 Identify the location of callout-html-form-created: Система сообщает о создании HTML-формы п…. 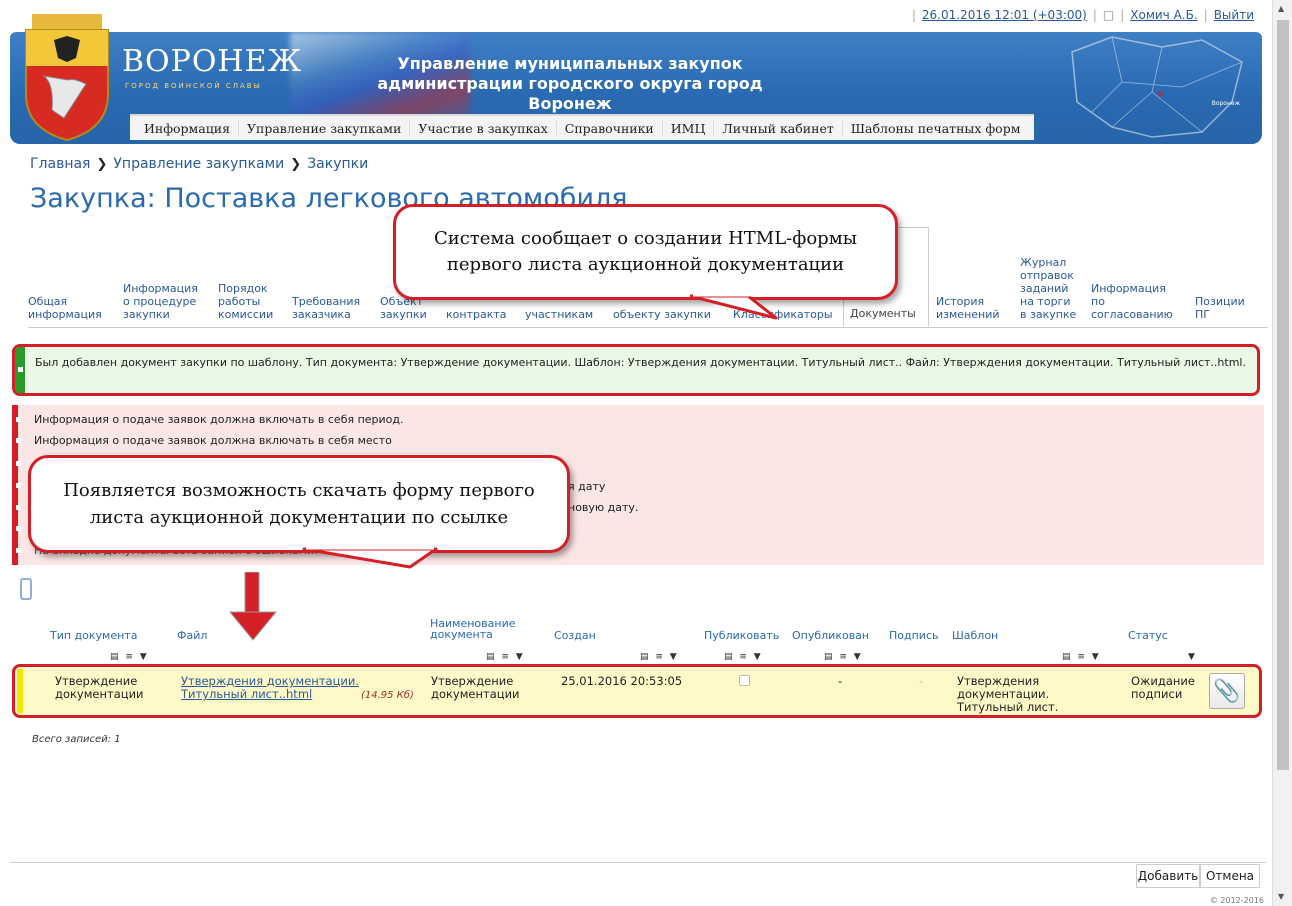
(645, 252).